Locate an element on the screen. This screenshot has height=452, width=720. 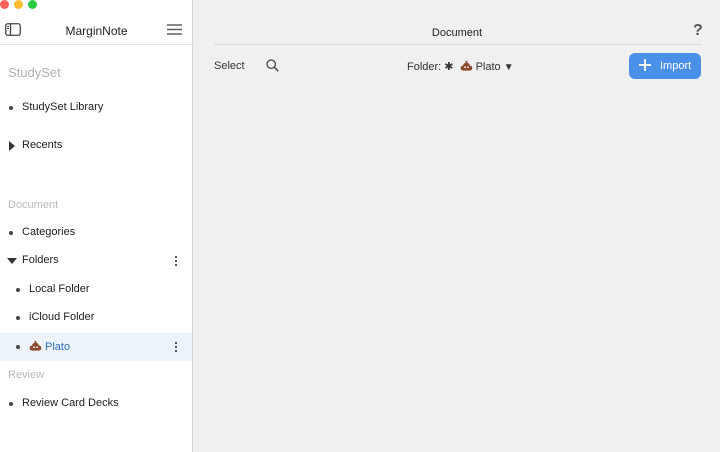
sidebar-item-studyset-library: StudySet Library is located at coordinates (96, 108).